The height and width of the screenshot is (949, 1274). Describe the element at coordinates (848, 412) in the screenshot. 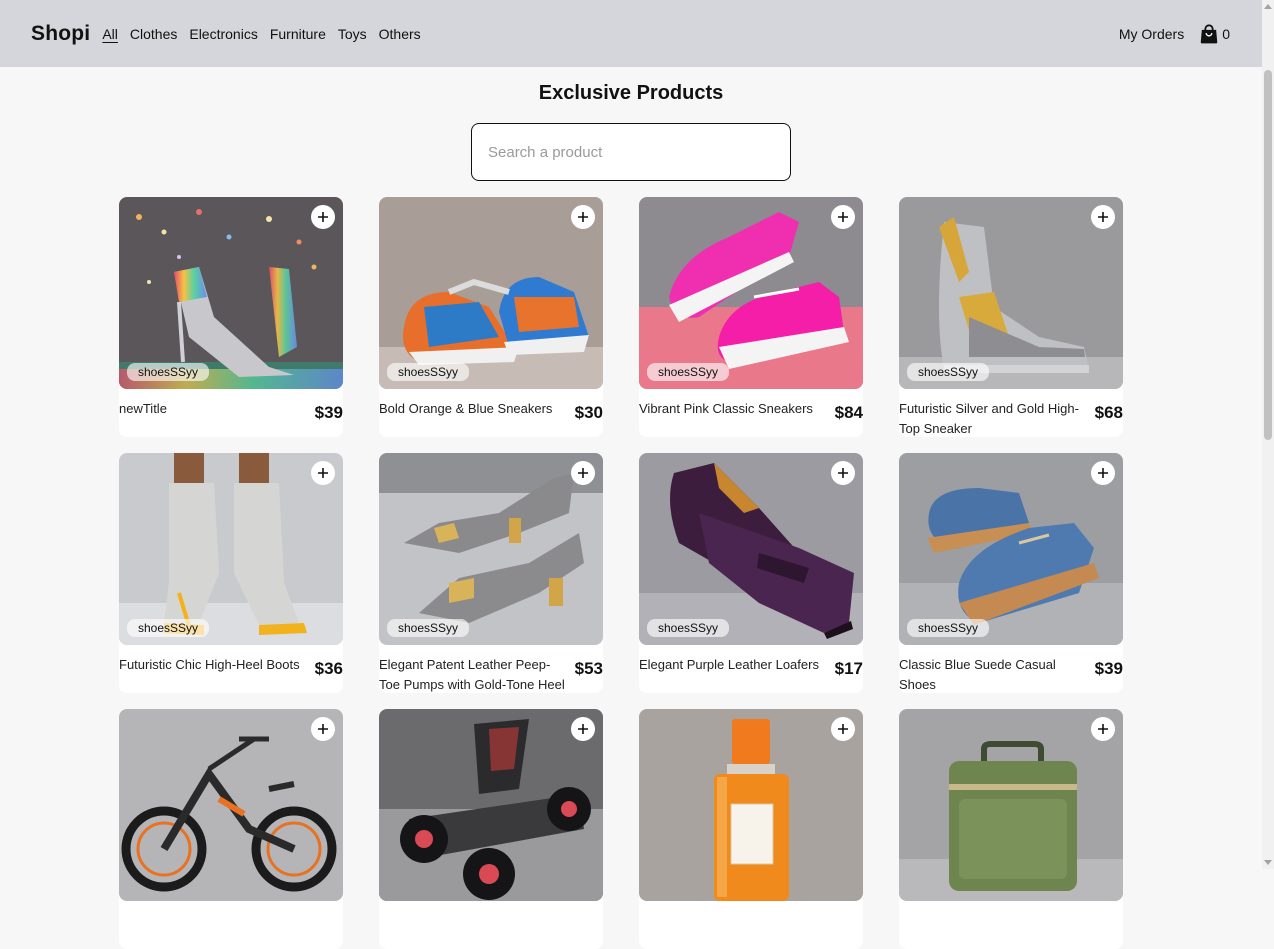

I see `product-price: $84` at that location.